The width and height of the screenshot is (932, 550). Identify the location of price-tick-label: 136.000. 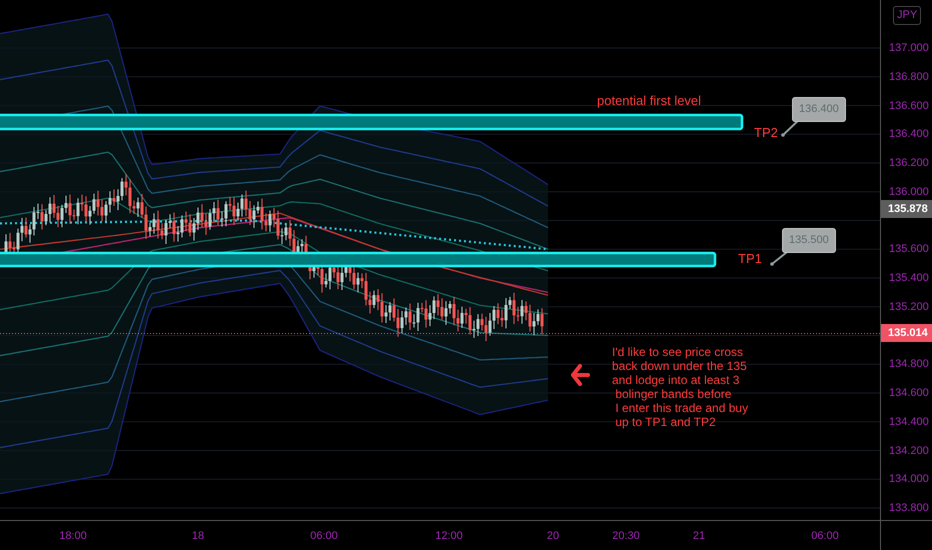
(909, 192).